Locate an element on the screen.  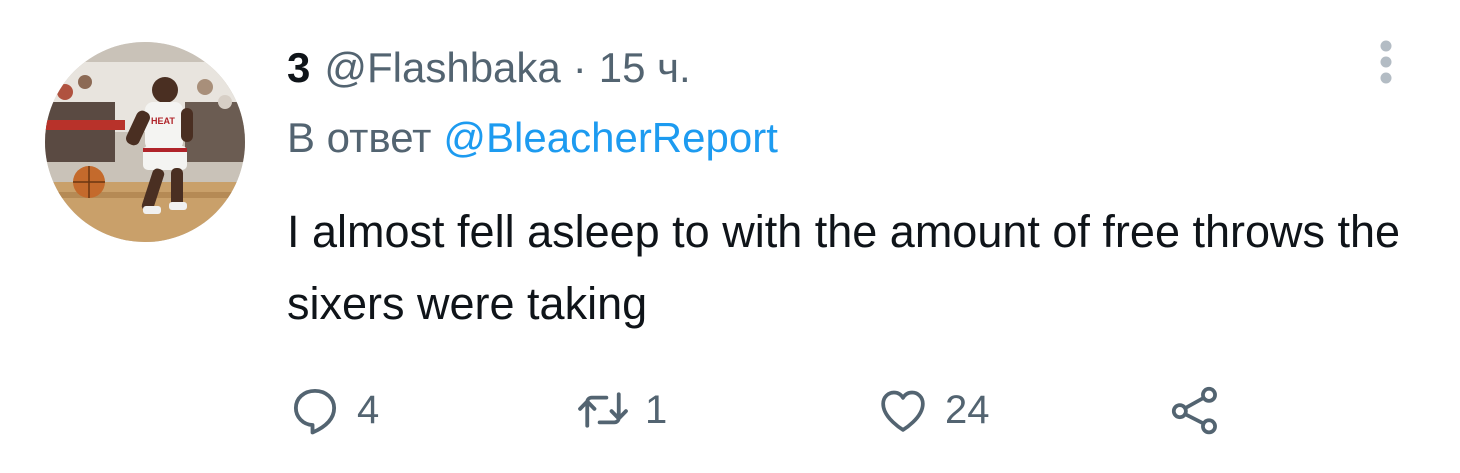
user-handle: @Flashbaka is located at coordinates (442, 68).